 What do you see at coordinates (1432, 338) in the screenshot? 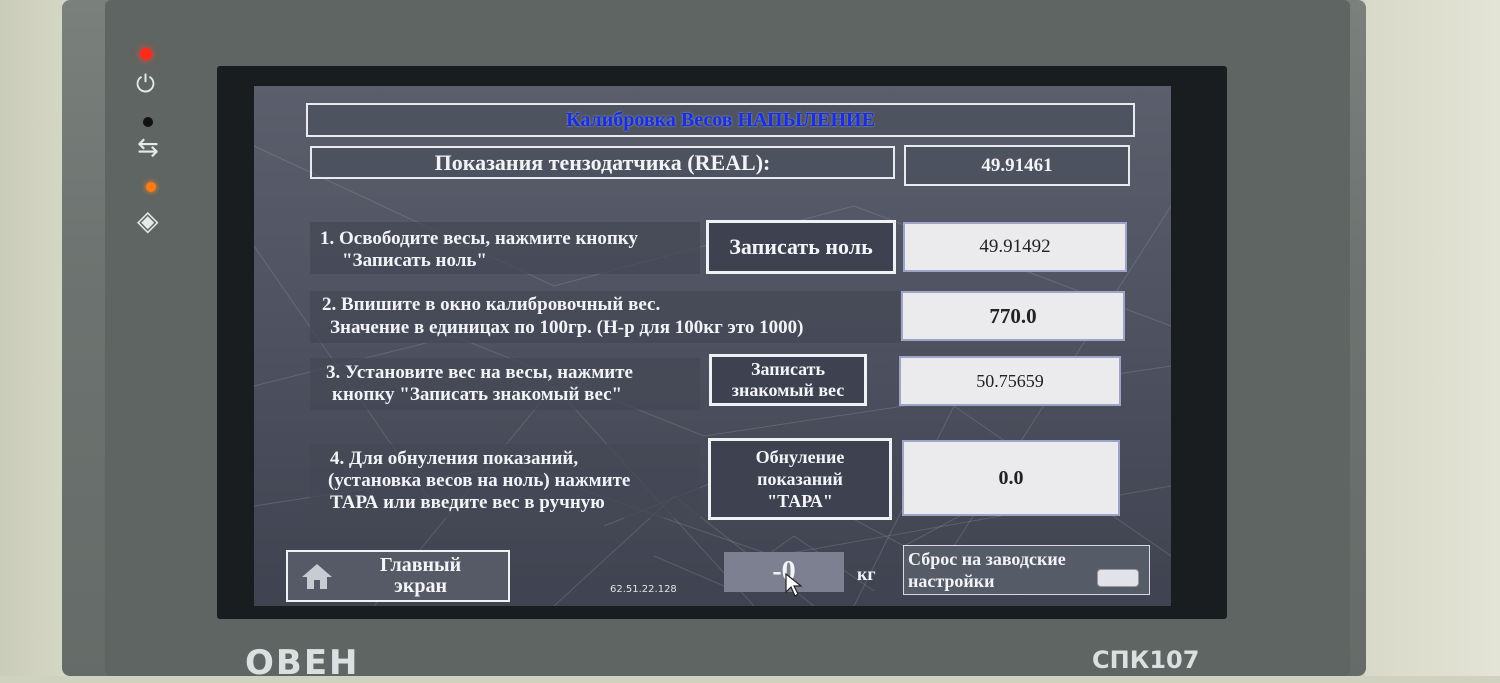
I see `wall-right` at bounding box center [1432, 338].